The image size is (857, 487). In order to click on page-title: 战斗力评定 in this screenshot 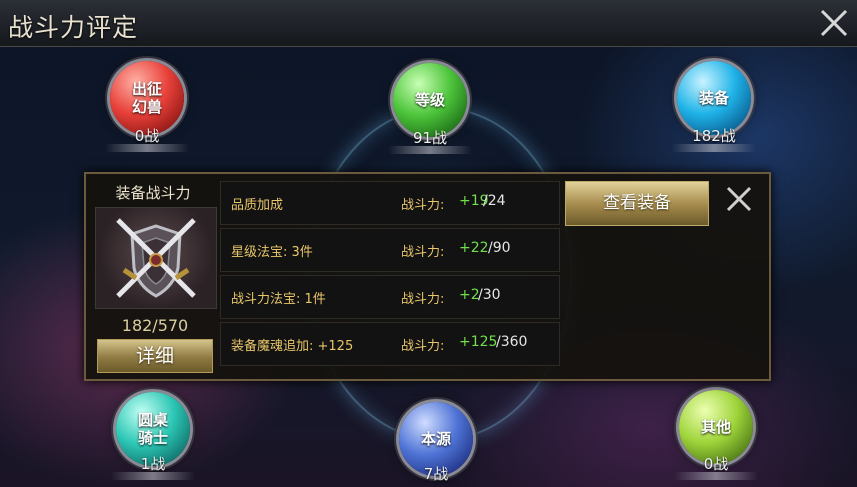, I will do `click(73, 27)`.